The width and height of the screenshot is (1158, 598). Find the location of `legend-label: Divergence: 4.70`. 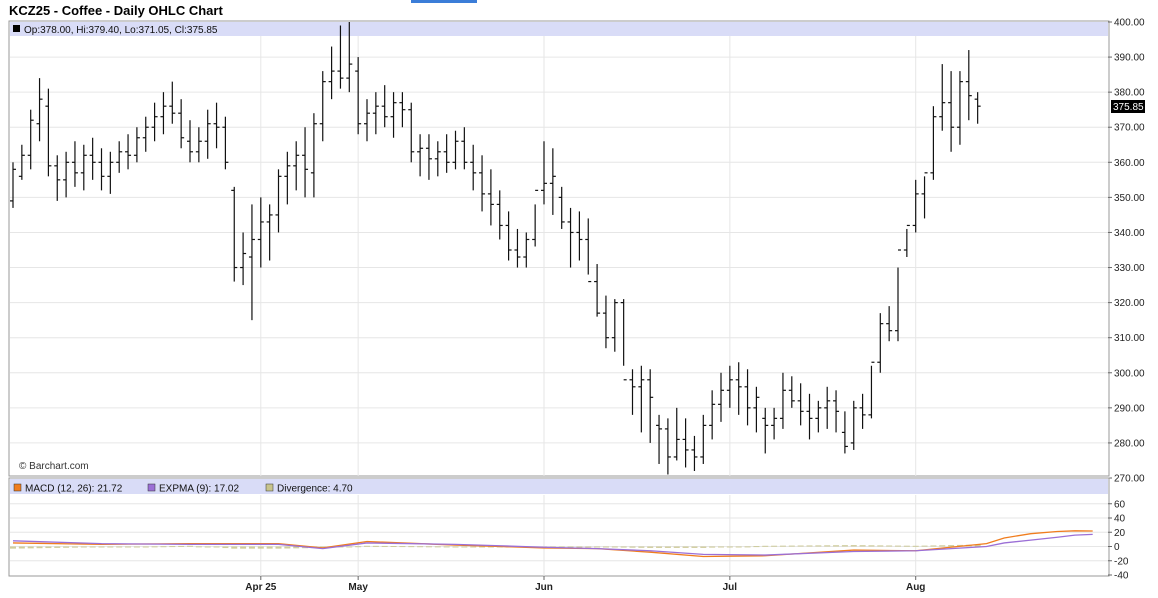

legend-label: Divergence: 4.70 is located at coordinates (315, 489).